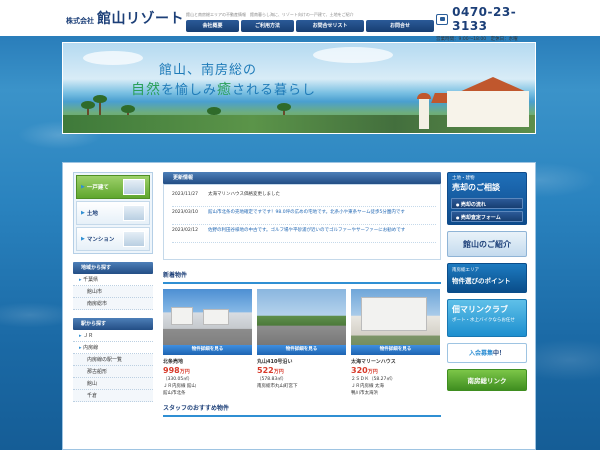 This screenshot has height=450, width=600. I want to click on membership-banner: 入会募集中！, so click(487, 353).